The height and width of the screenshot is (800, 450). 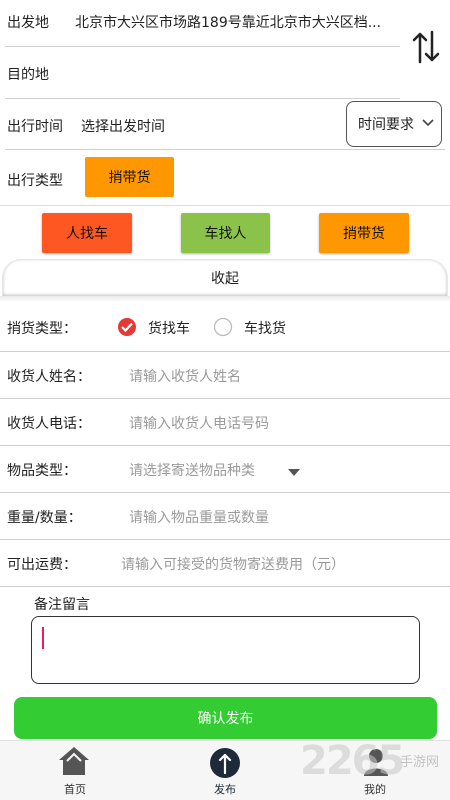 I want to click on time-requirement-label: 时间要求, so click(x=386, y=125).